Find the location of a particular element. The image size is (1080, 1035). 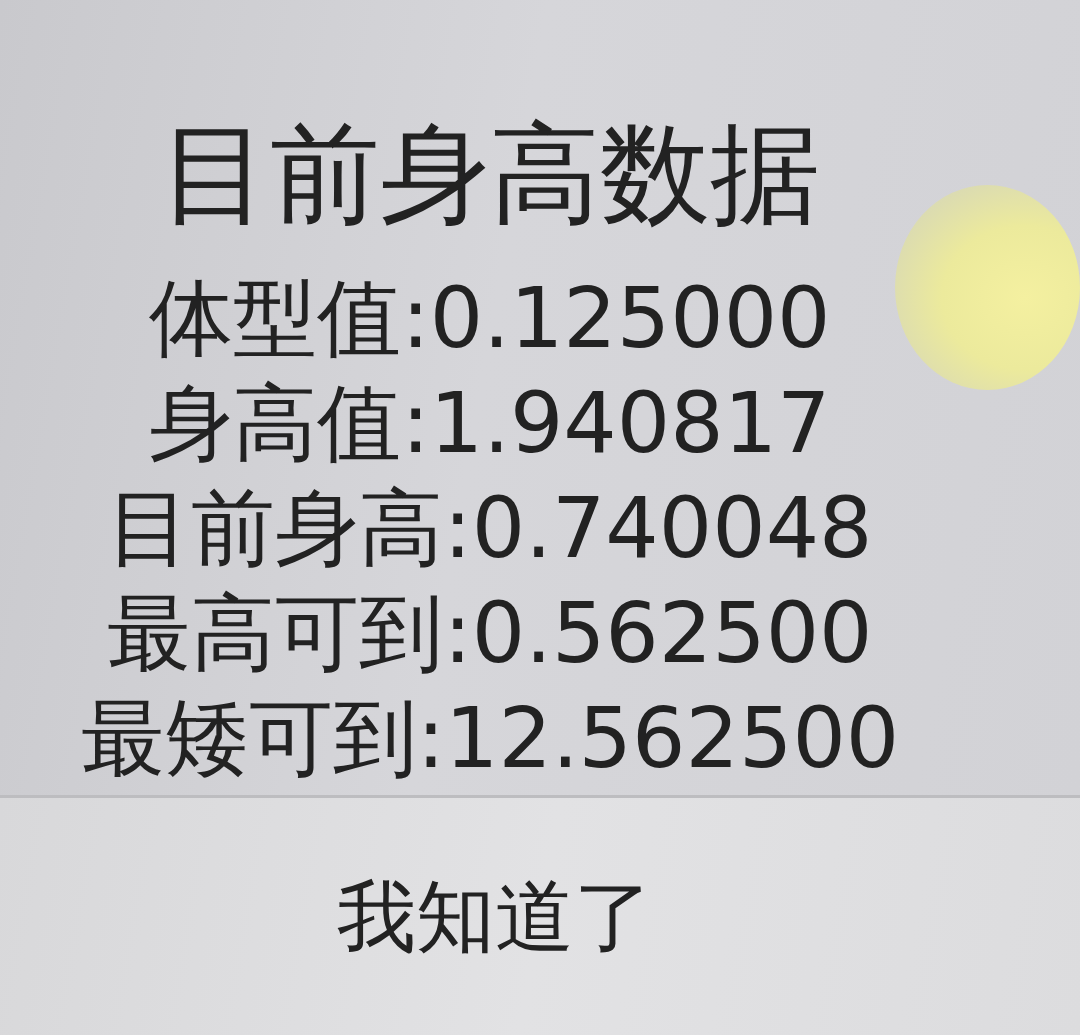

data-line: 最高可到:0.562500 is located at coordinates (490, 633).